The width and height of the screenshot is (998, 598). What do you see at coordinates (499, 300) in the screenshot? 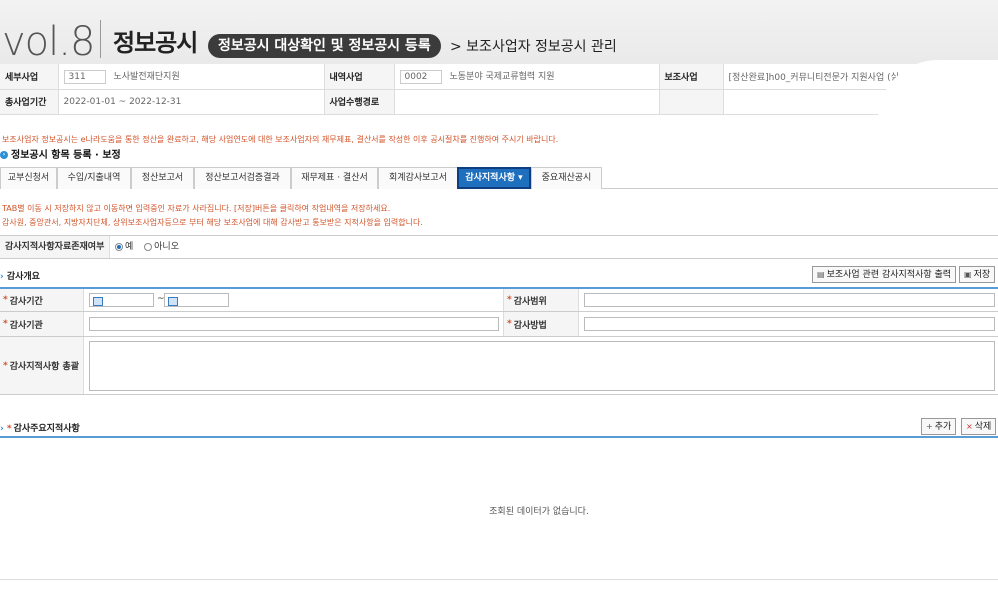
I see `form-row-period: * 감사기간 ~ * 감사범위` at bounding box center [499, 300].